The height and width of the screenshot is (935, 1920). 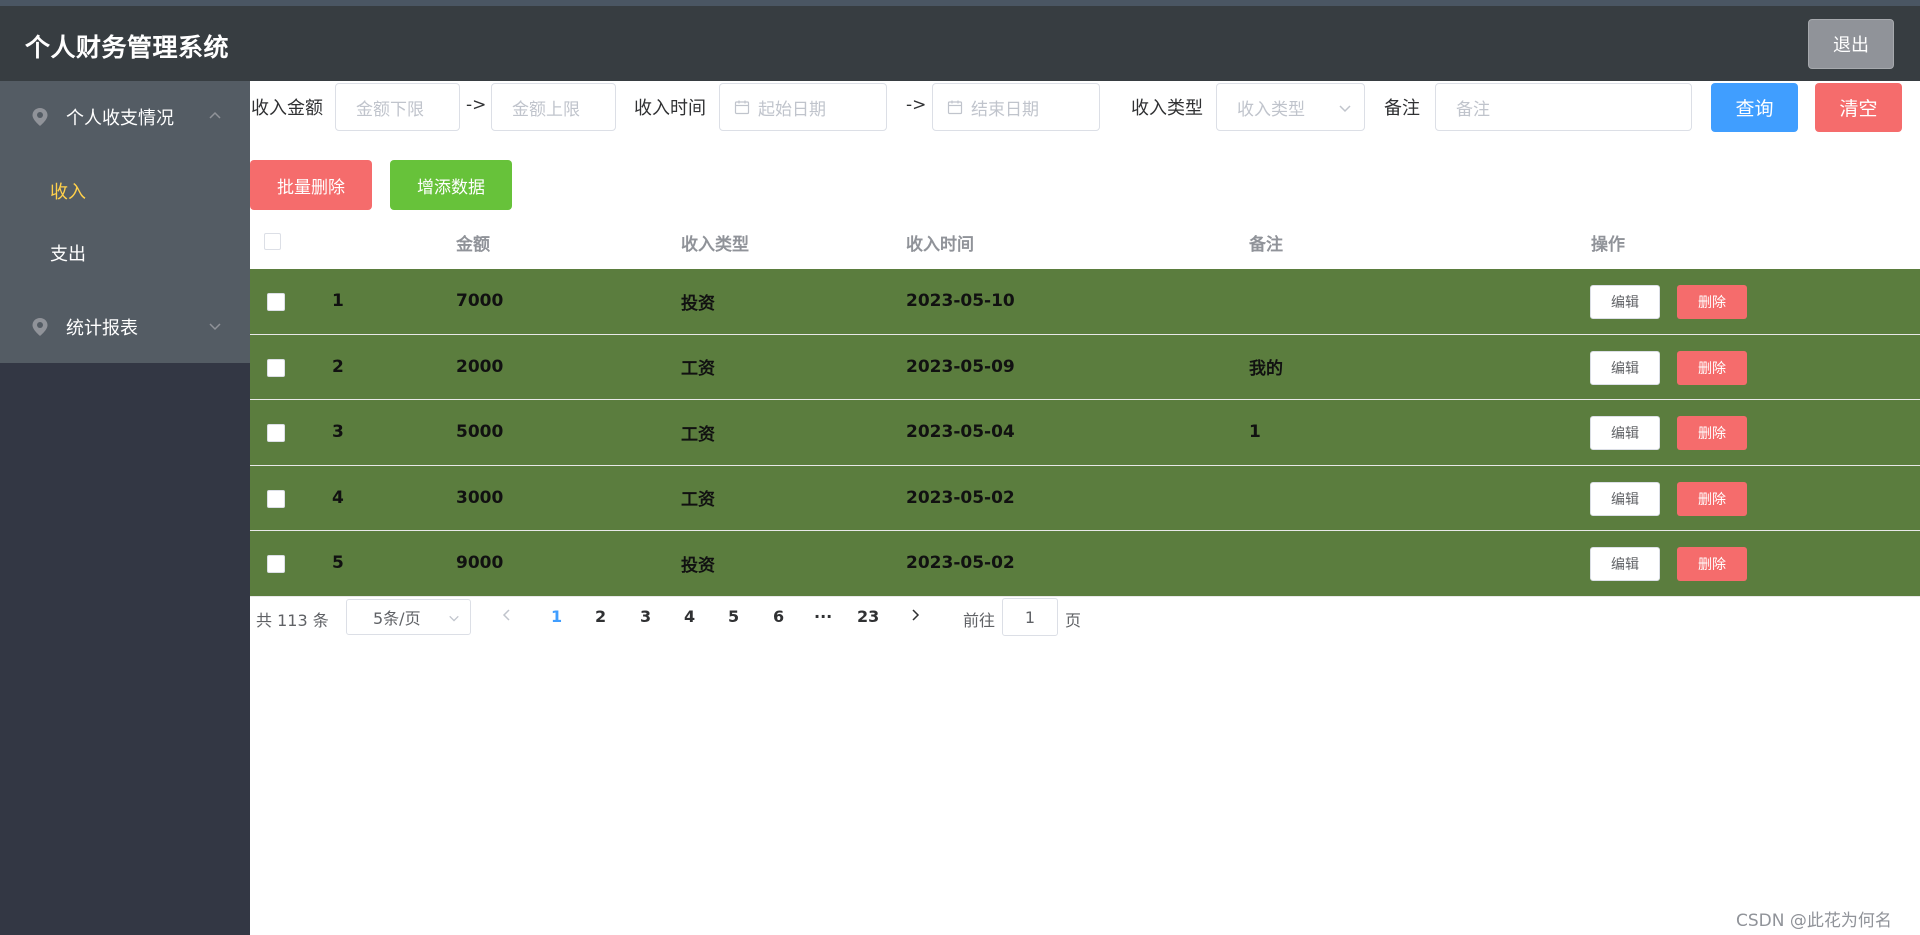 What do you see at coordinates (125, 191) in the screenshot?
I see `sidebar-item-income: 收入` at bounding box center [125, 191].